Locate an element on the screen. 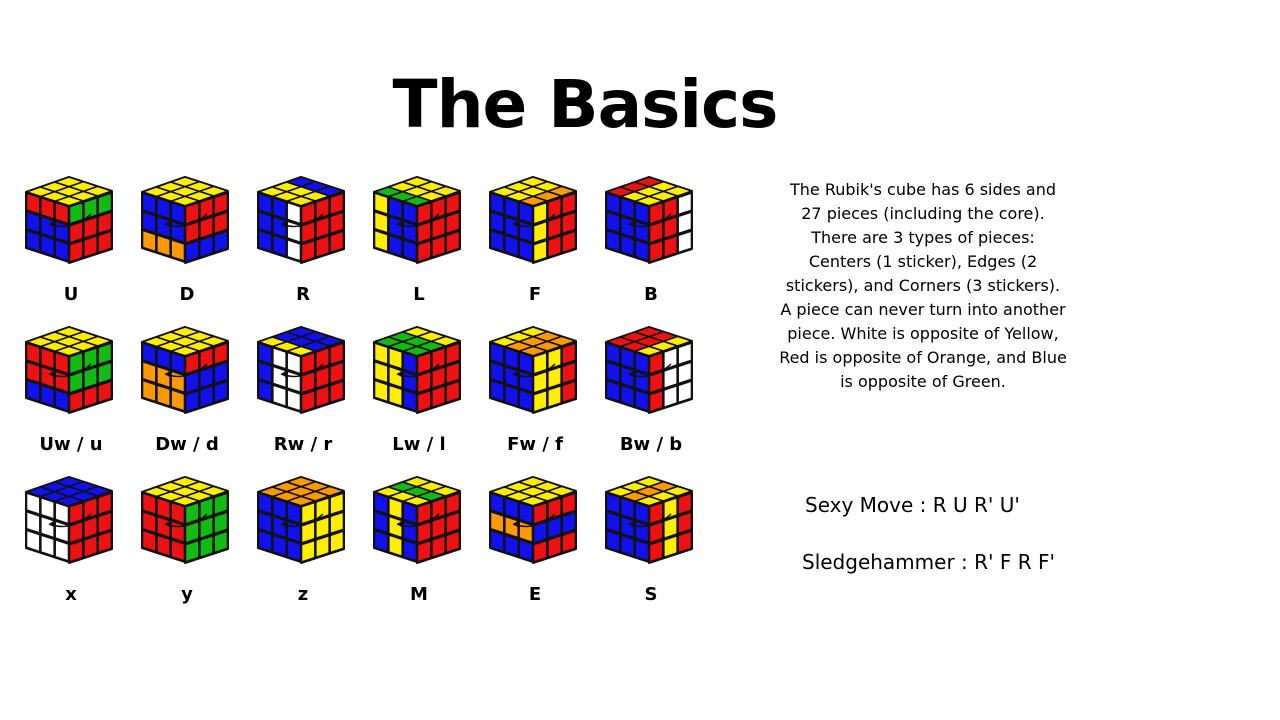 Image resolution: width=1280 pixels, height=720 pixels. cube-move-18: S is located at coordinates (651, 538).